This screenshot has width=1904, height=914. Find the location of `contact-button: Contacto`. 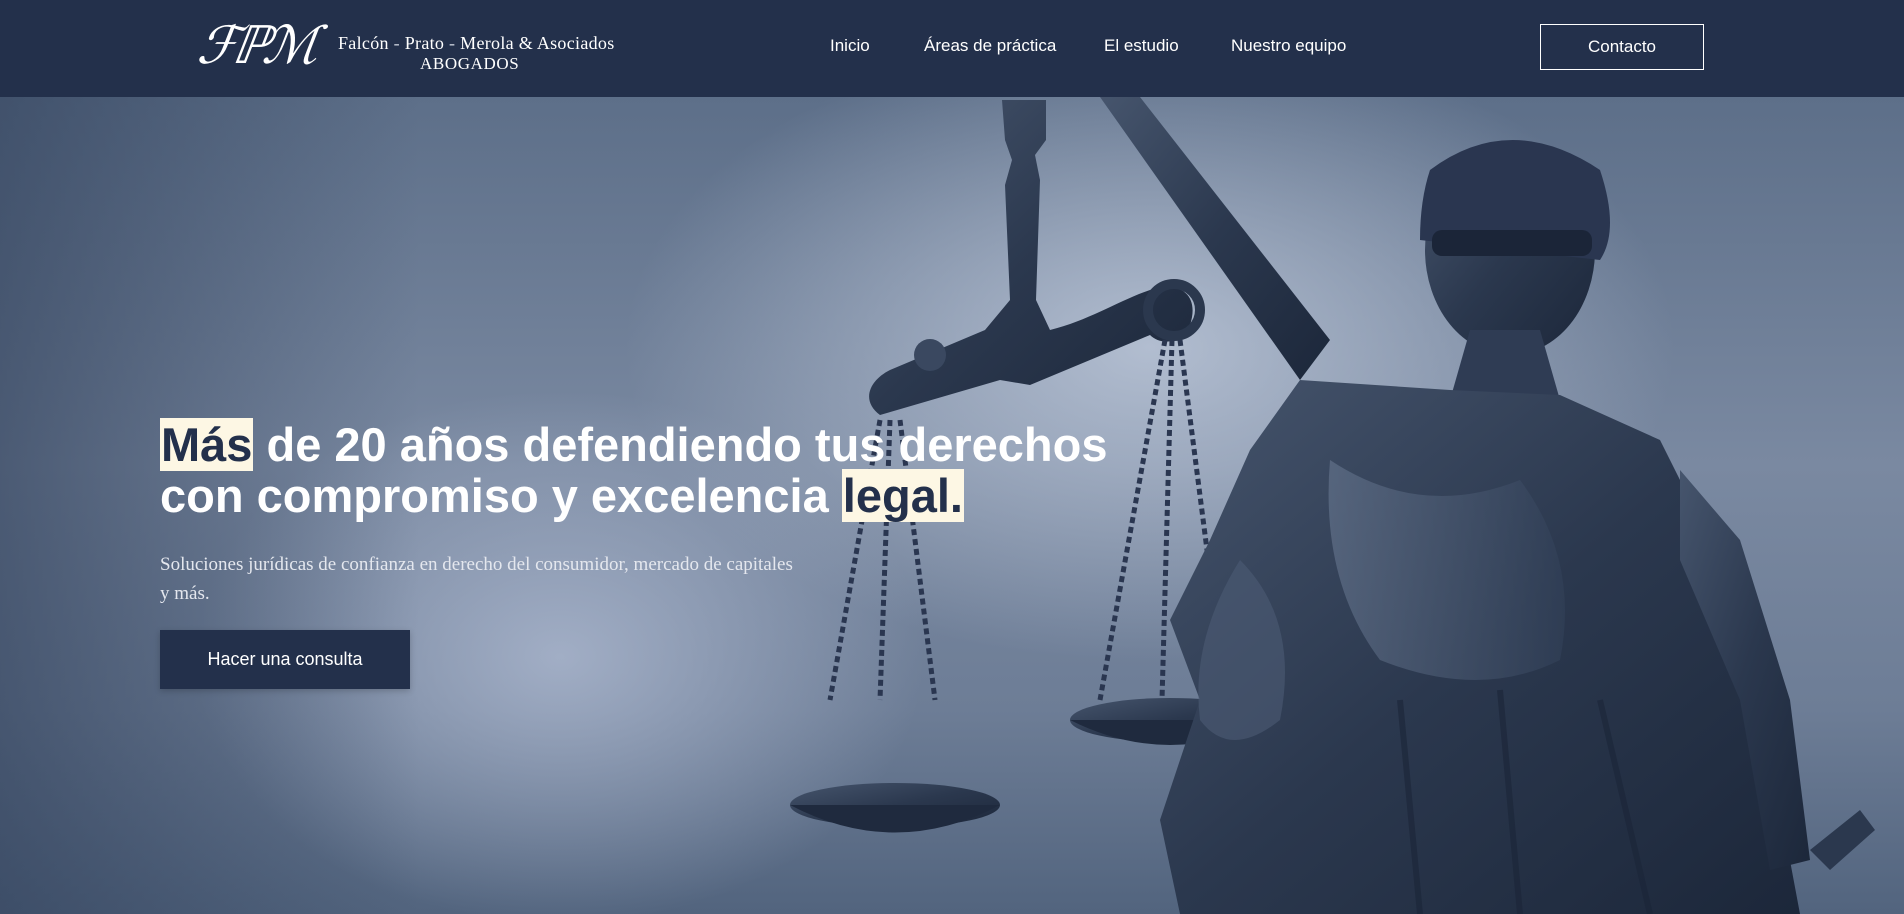

contact-button: Contacto is located at coordinates (1622, 47).